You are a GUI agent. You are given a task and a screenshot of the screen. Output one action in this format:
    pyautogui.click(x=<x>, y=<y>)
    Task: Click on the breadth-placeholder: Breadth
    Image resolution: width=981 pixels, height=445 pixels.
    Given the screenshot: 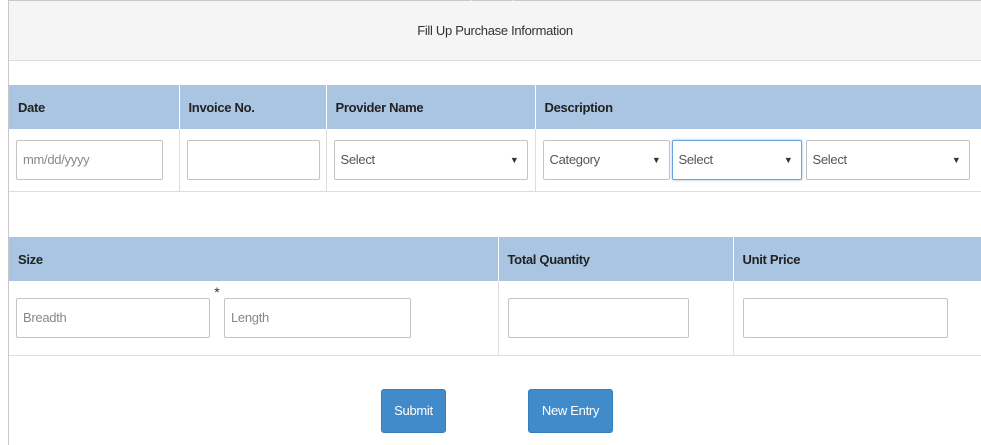 What is the action you would take?
    pyautogui.click(x=45, y=317)
    